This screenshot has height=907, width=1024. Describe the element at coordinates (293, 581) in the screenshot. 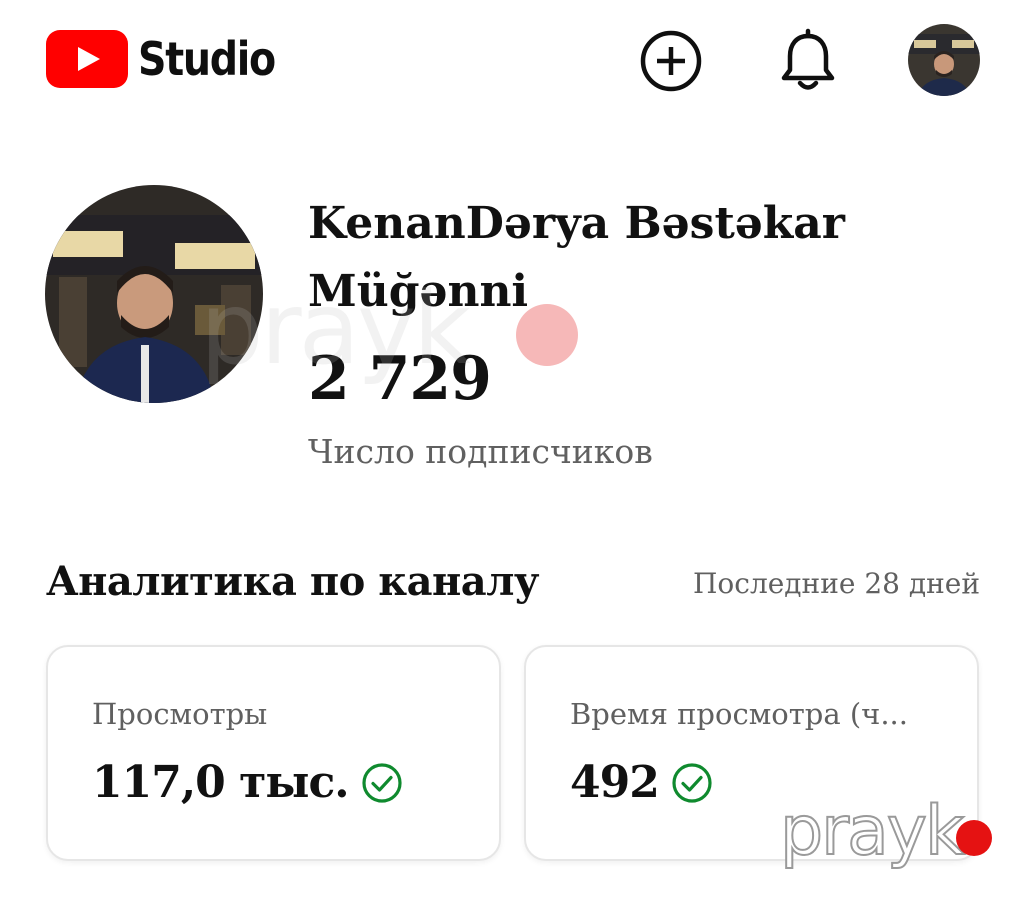

I see `analytics-title: Аналитика по каналу` at that location.